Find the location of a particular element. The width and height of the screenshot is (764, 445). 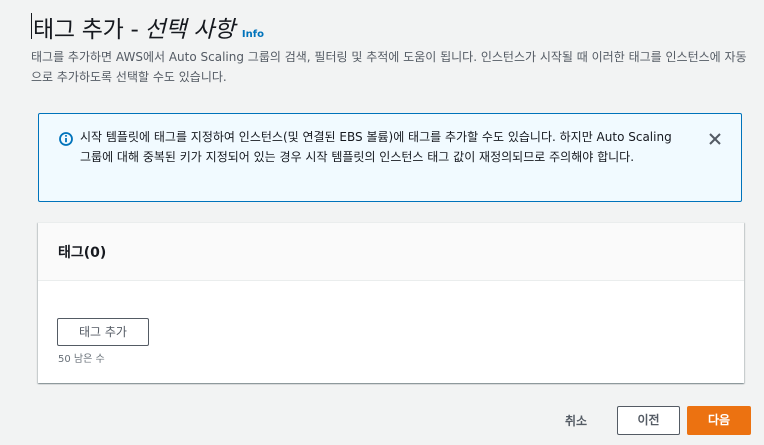

add-tag-button: 태그 추가 is located at coordinates (103, 332).